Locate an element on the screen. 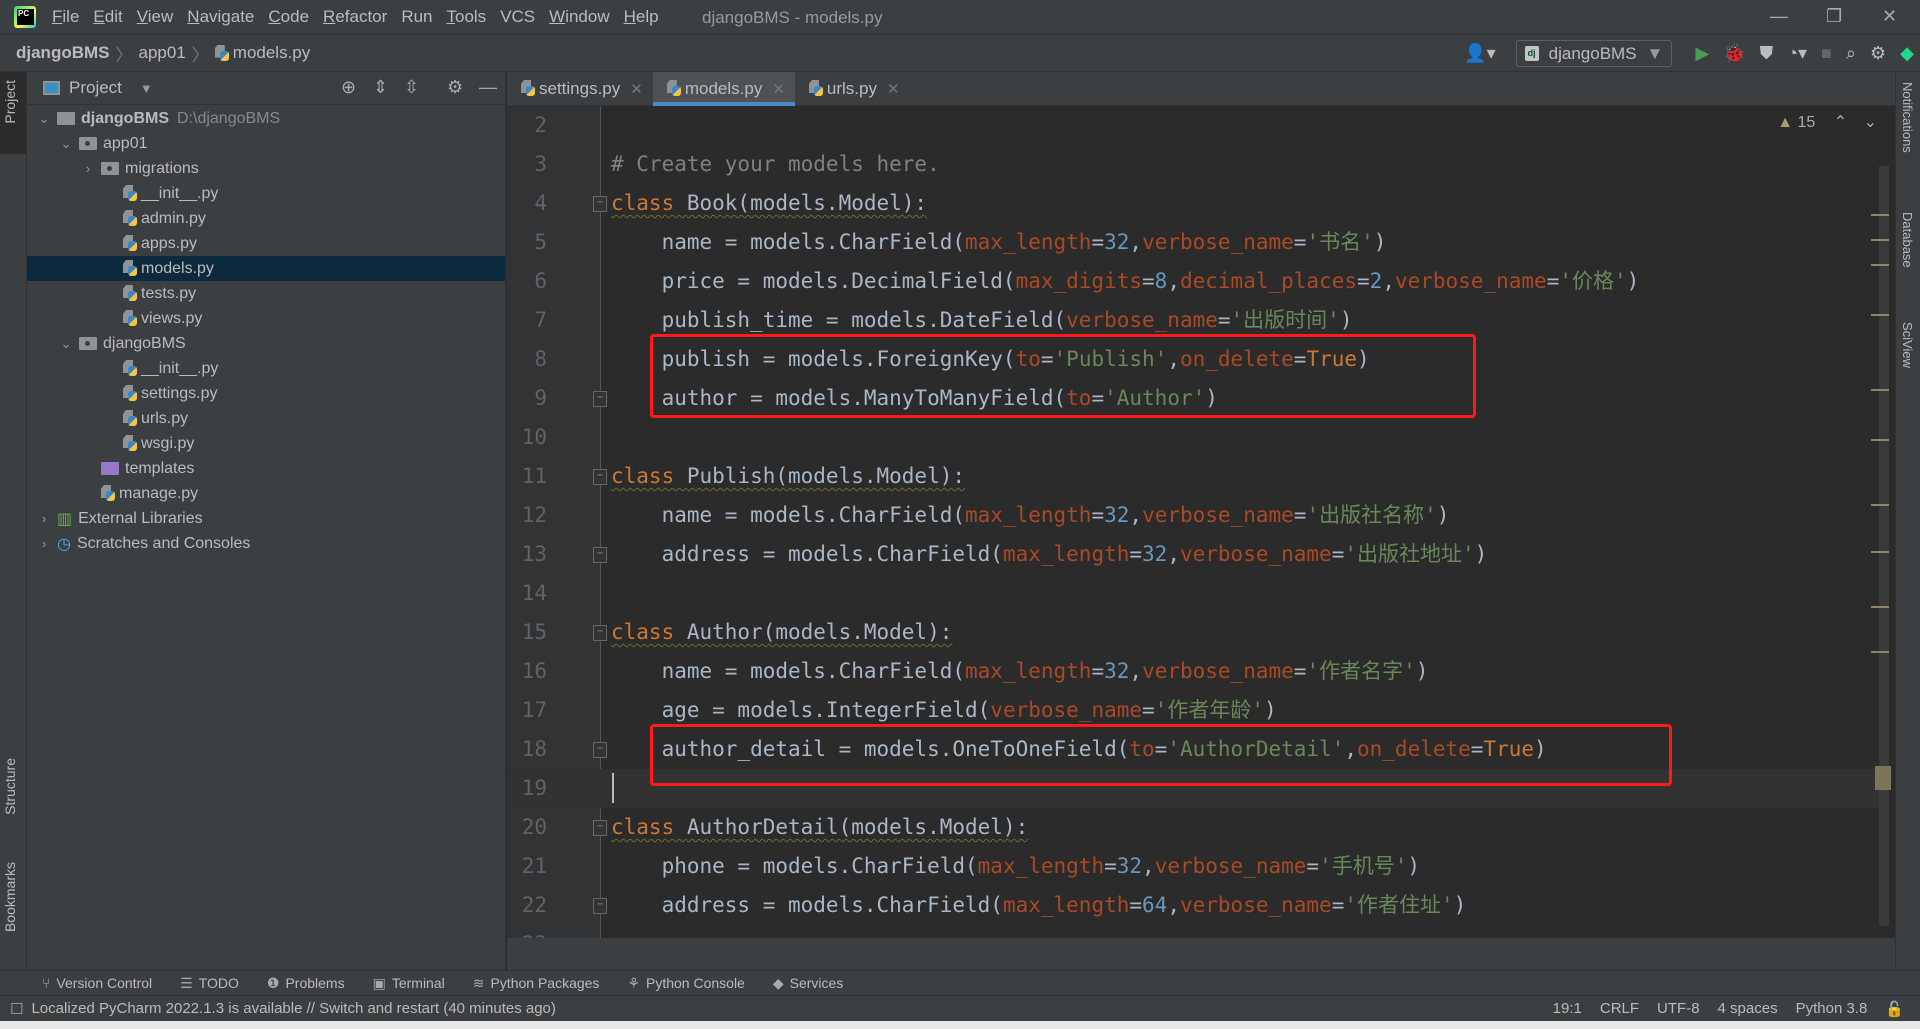  tree-item: __init__.py is located at coordinates (266, 193).